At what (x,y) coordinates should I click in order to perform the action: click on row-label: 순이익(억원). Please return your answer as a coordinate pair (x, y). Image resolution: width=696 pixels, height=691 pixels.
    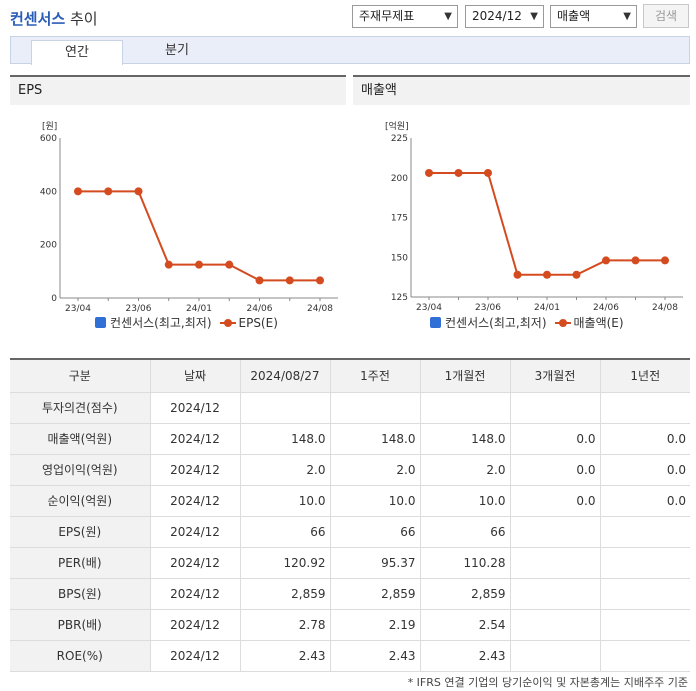
    Looking at the image, I should click on (80, 501).